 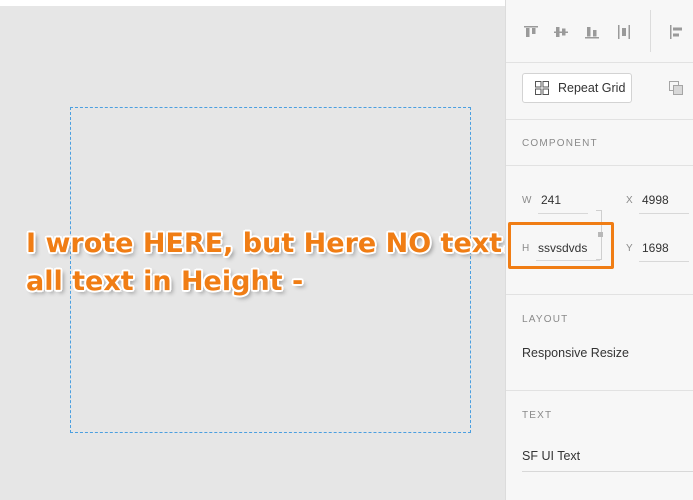 What do you see at coordinates (676, 32) in the screenshot?
I see `align-left-icon` at bounding box center [676, 32].